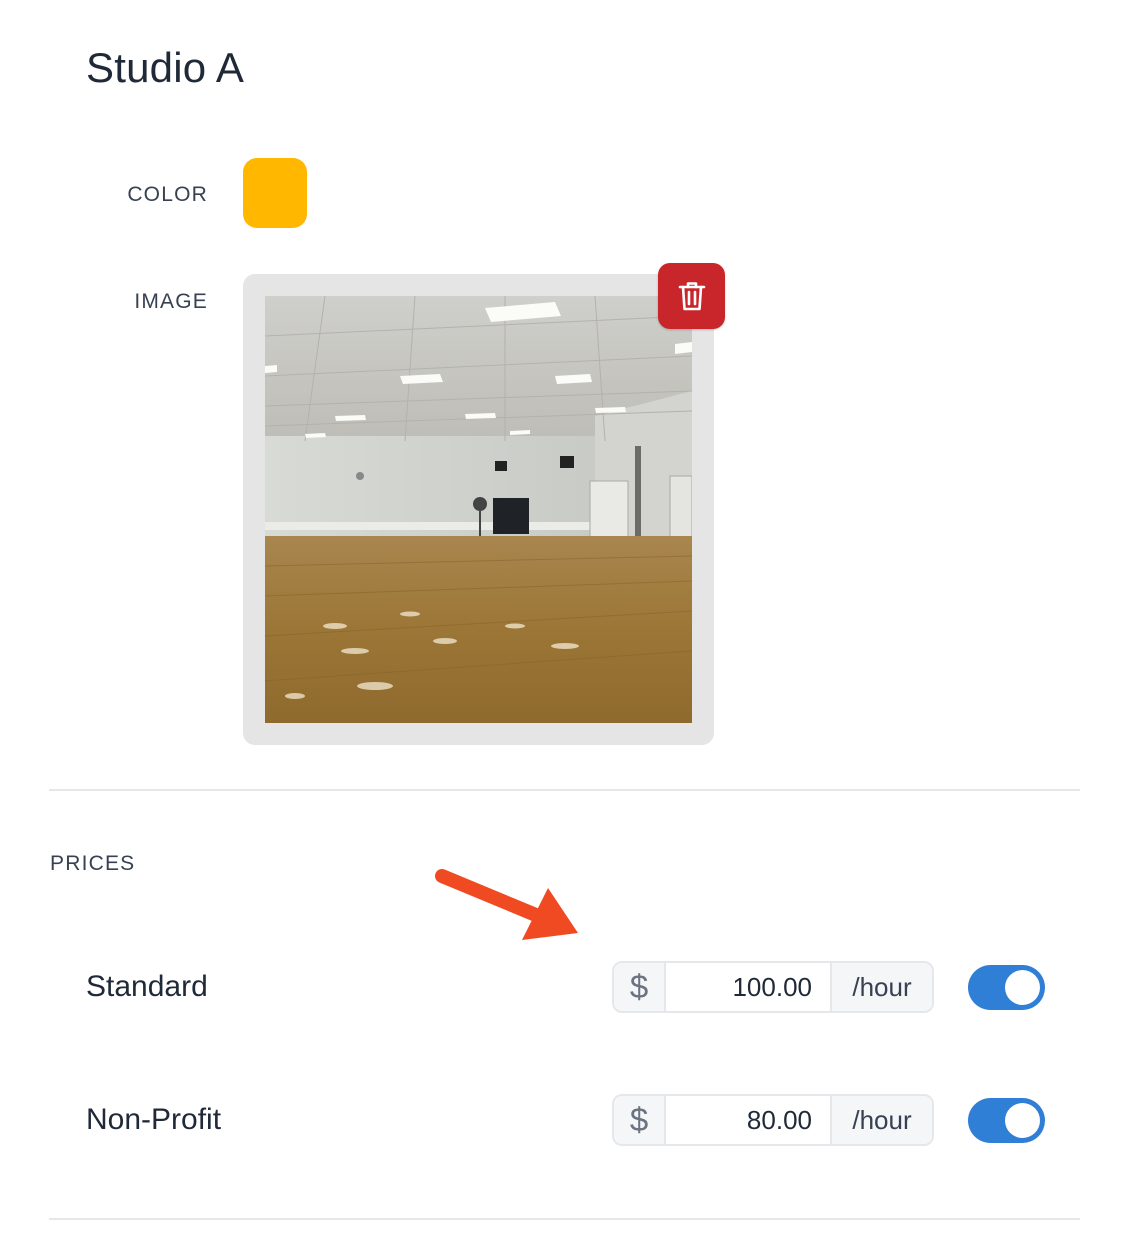 This screenshot has height=1256, width=1134. What do you see at coordinates (165, 67) in the screenshot?
I see `page-title: Studio A` at bounding box center [165, 67].